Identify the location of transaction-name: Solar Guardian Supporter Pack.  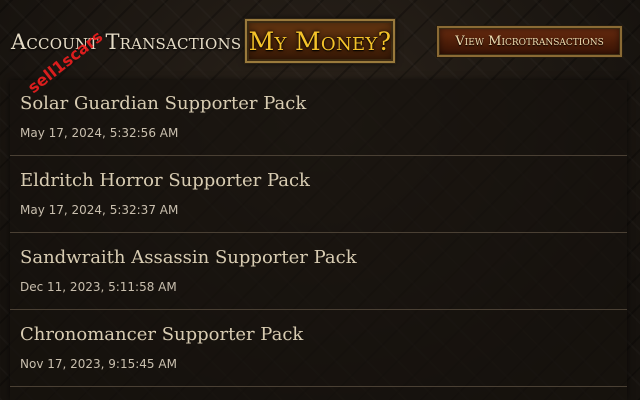
(163, 103).